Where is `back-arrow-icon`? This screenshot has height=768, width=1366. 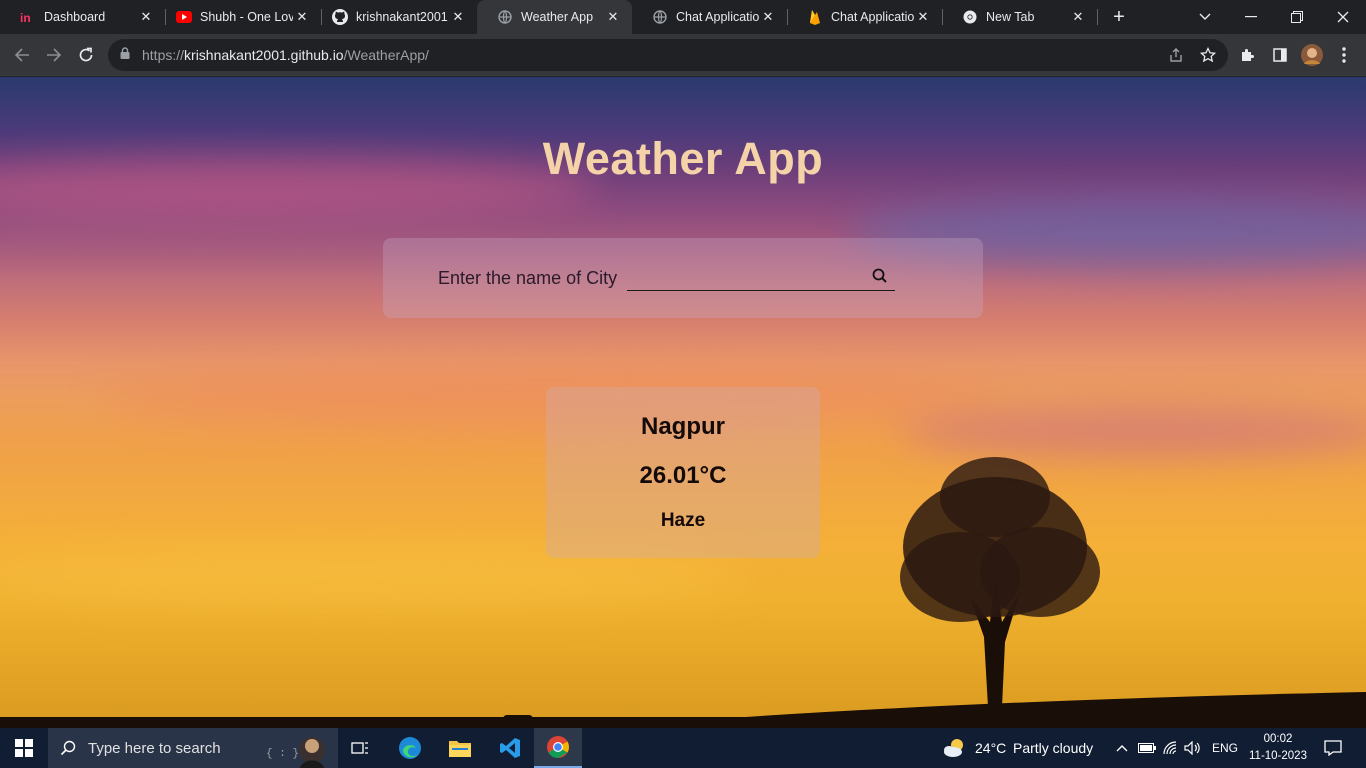 back-arrow-icon is located at coordinates (22, 55).